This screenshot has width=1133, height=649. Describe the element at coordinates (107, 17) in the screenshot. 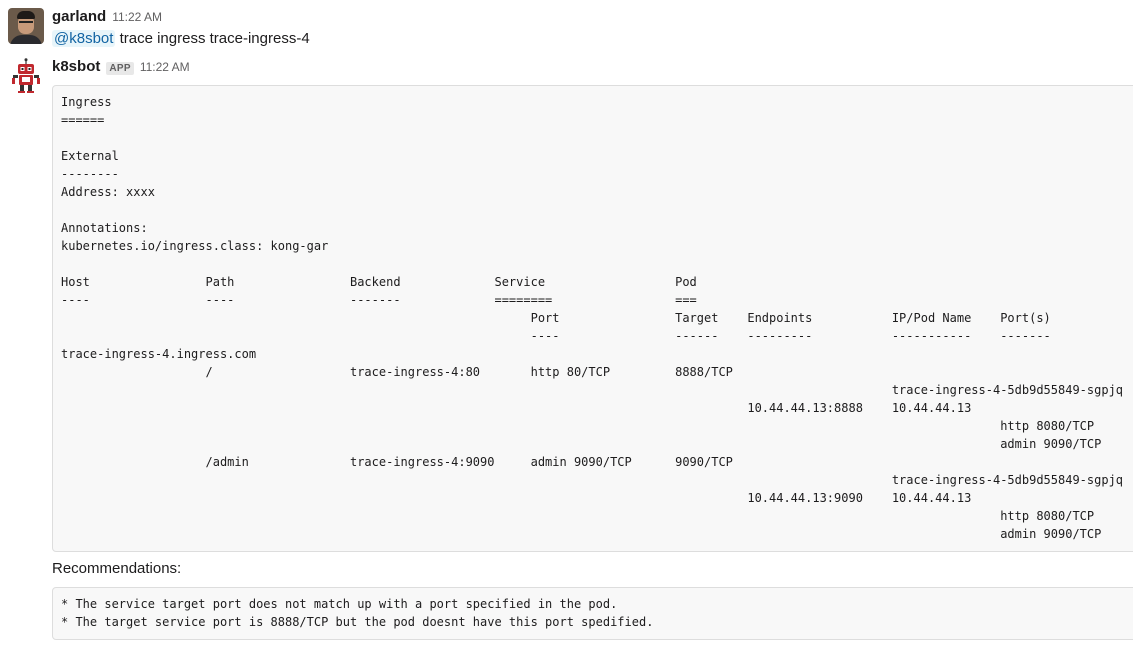

I see `message-header: garland 11:22 AM` at that location.